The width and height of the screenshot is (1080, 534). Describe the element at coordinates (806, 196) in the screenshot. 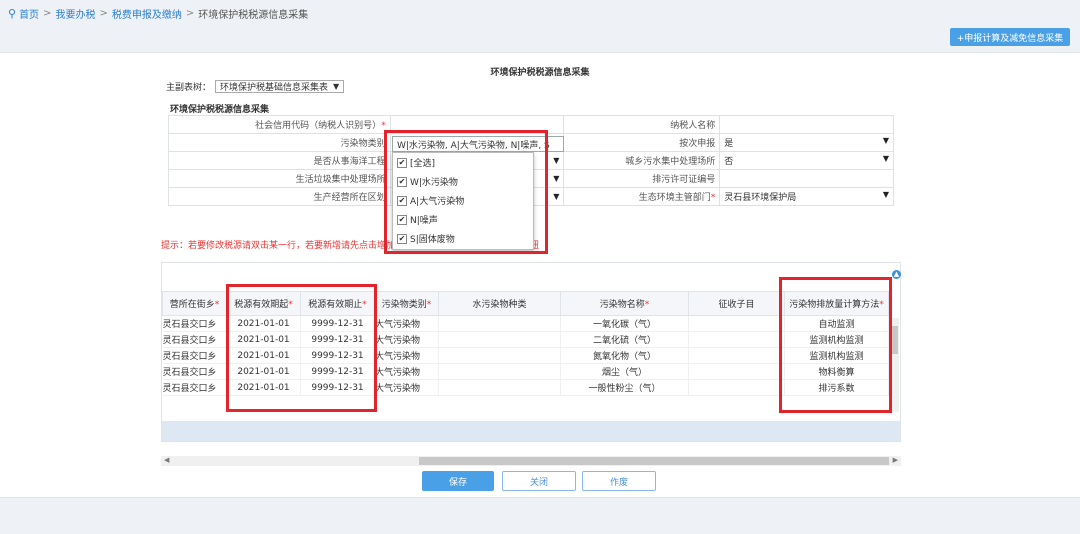

I see `env-authority-select: 灵石县环境保护局 ▼` at that location.